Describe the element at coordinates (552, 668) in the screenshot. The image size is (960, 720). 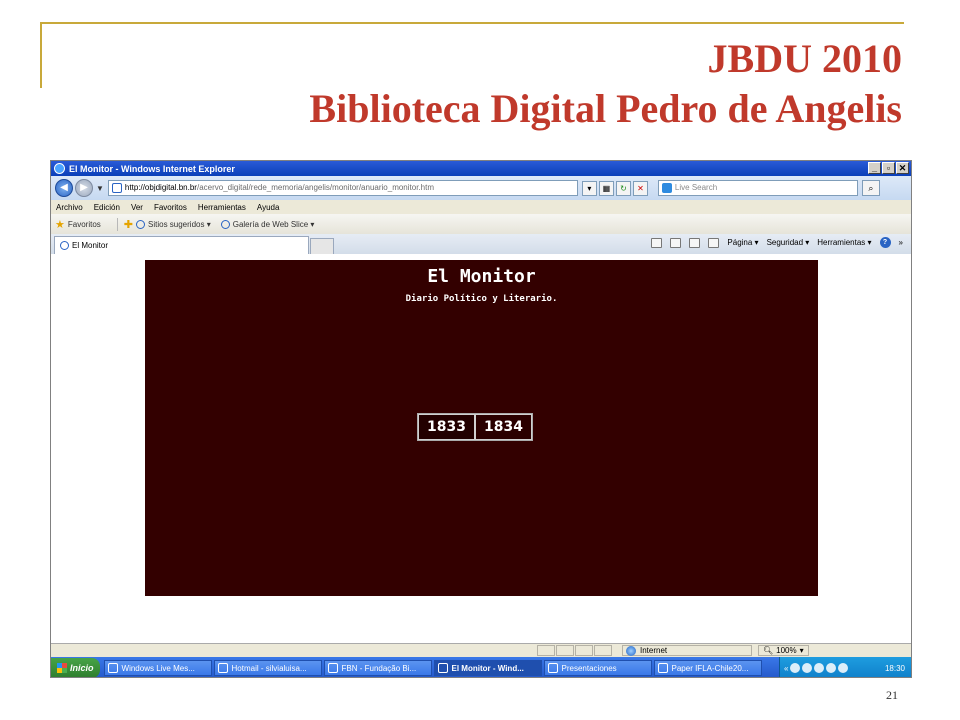
I see `folder-icon` at that location.